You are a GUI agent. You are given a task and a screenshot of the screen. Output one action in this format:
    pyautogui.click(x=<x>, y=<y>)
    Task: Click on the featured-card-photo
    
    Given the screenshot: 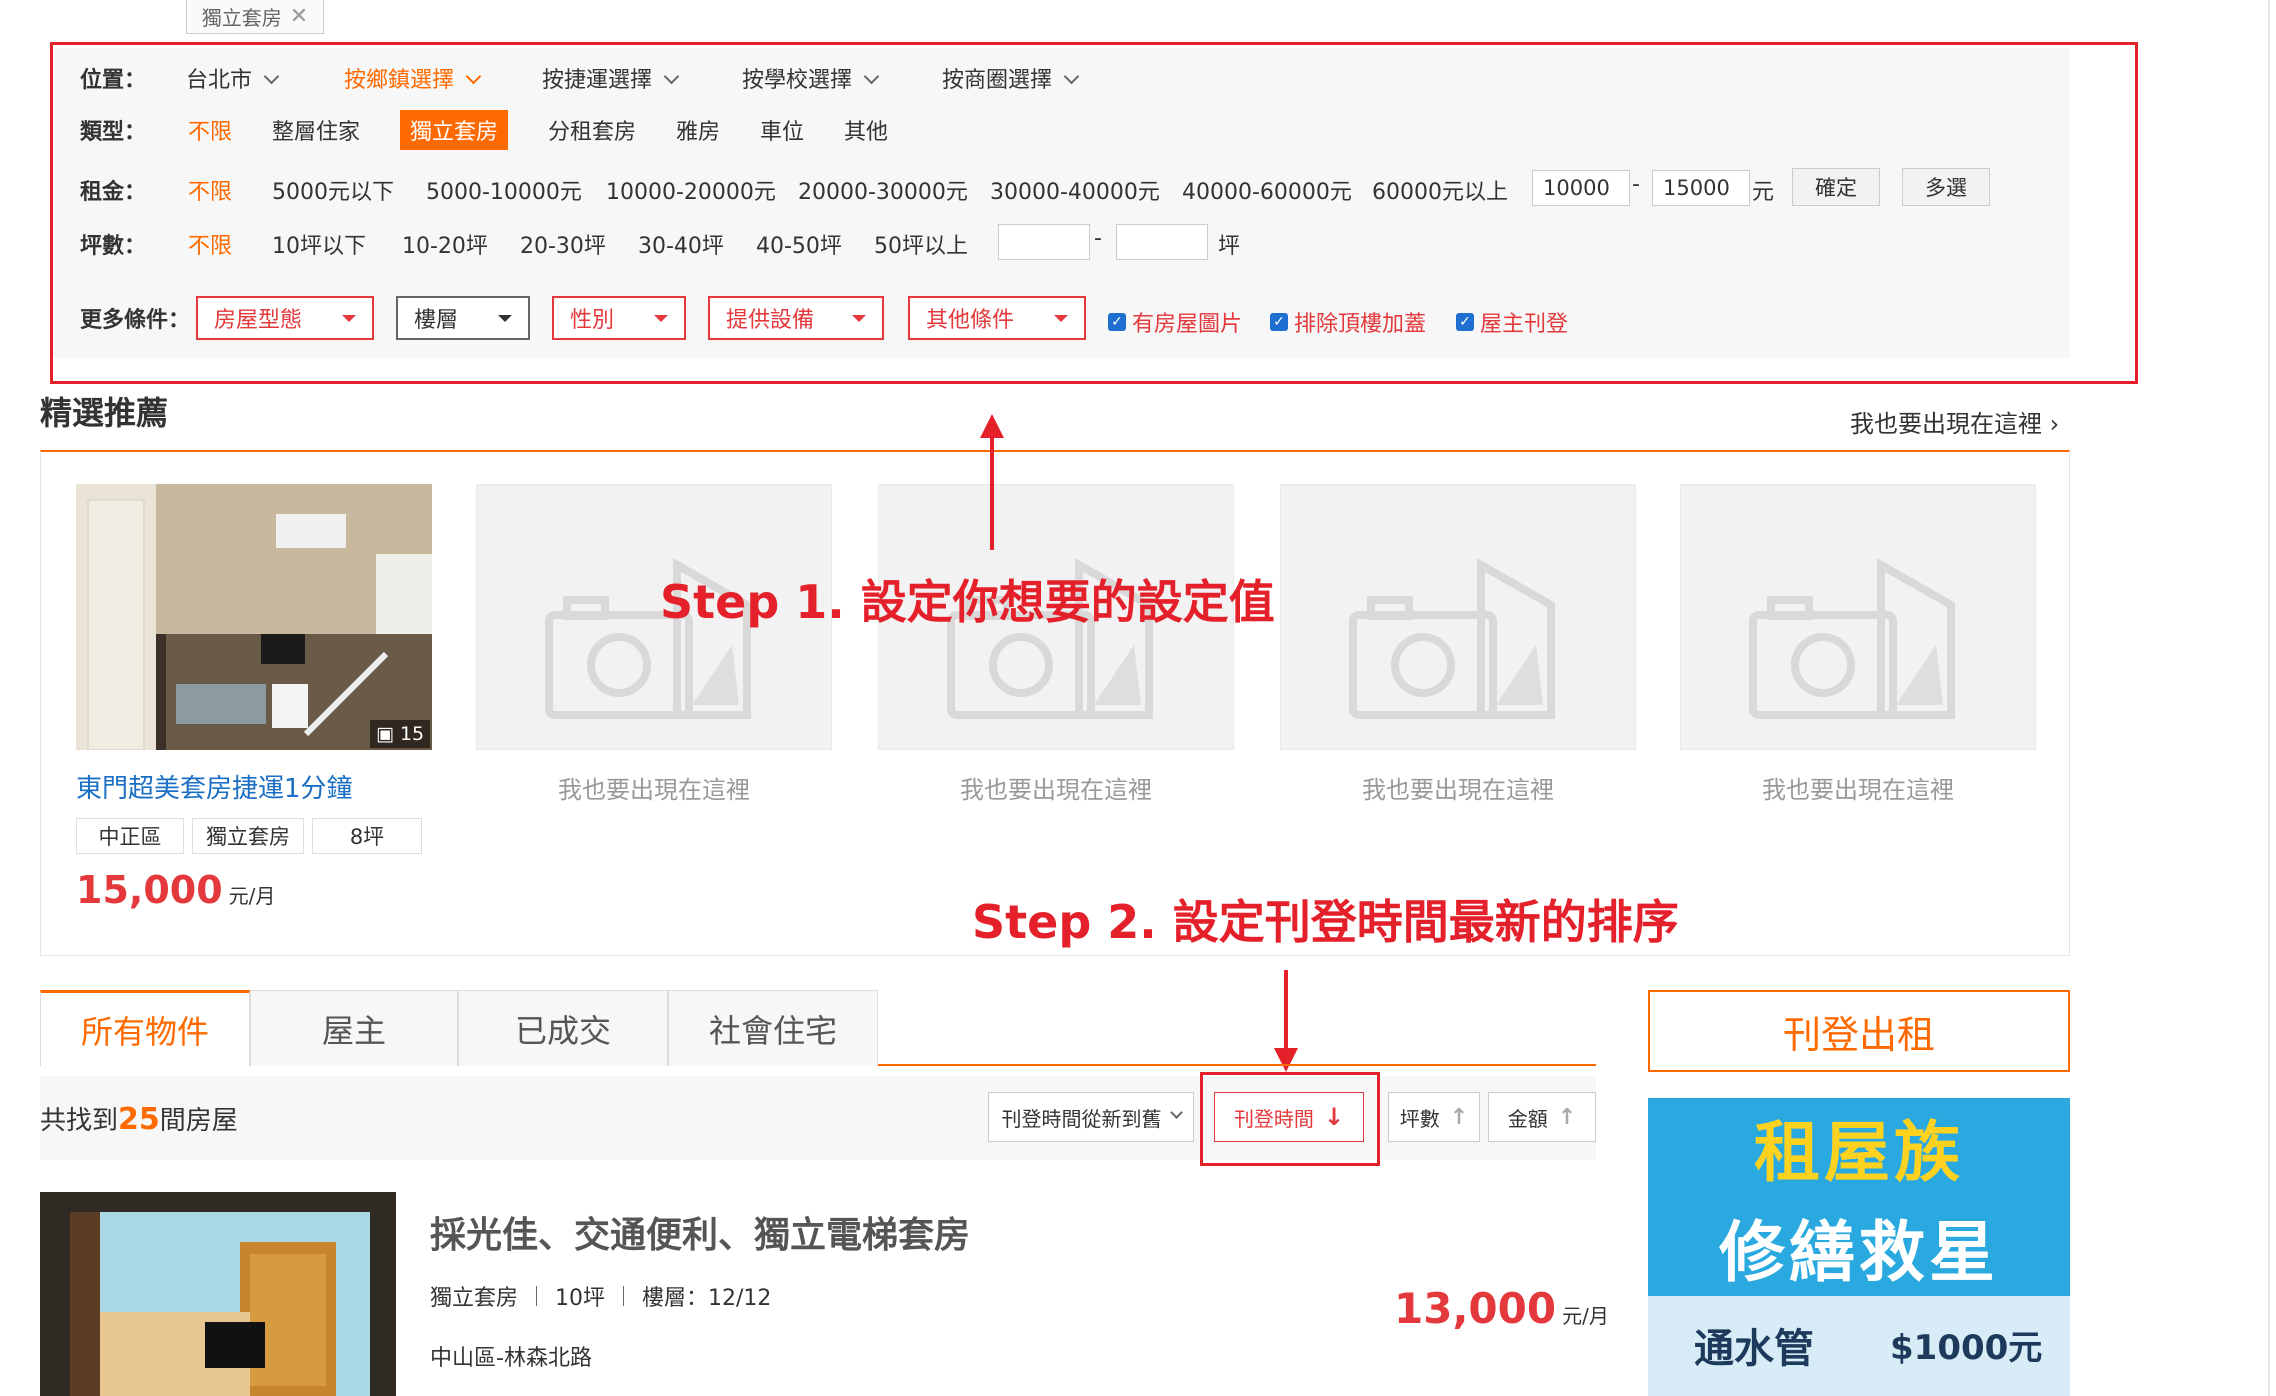 What is the action you would take?
    pyautogui.click(x=254, y=617)
    